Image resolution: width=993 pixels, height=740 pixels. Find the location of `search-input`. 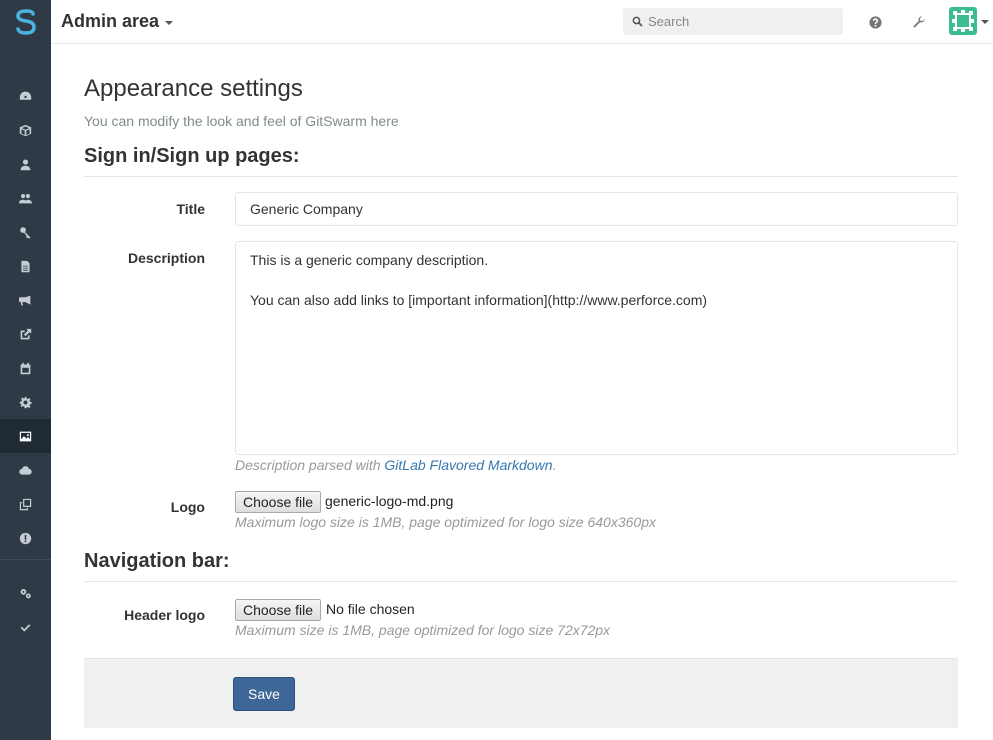

search-input is located at coordinates (738, 21).